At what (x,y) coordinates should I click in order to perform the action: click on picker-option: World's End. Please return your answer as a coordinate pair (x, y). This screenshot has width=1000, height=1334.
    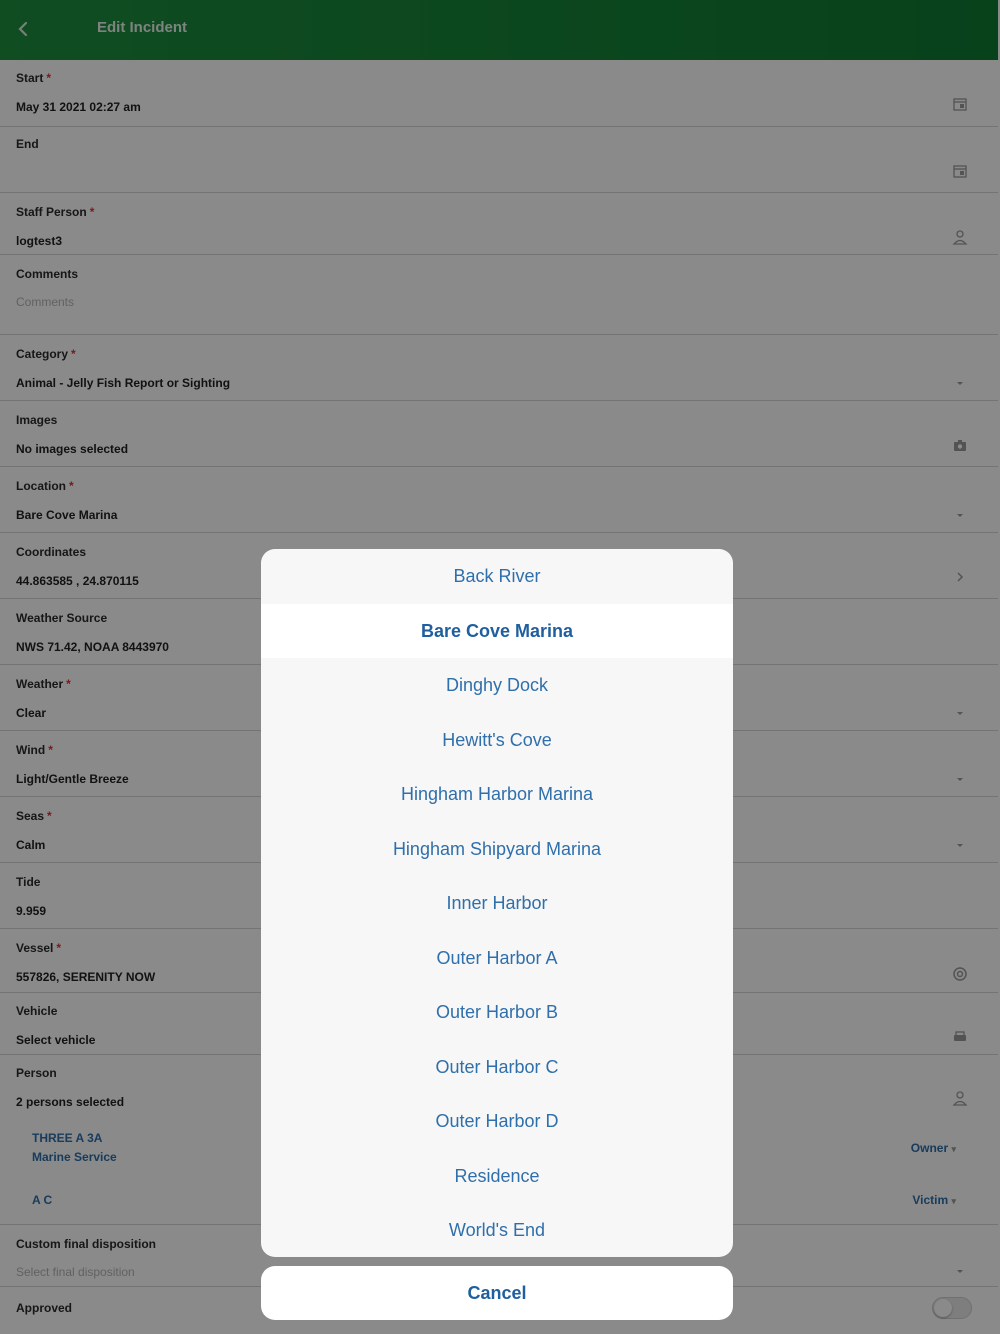
    Looking at the image, I should click on (497, 1230).